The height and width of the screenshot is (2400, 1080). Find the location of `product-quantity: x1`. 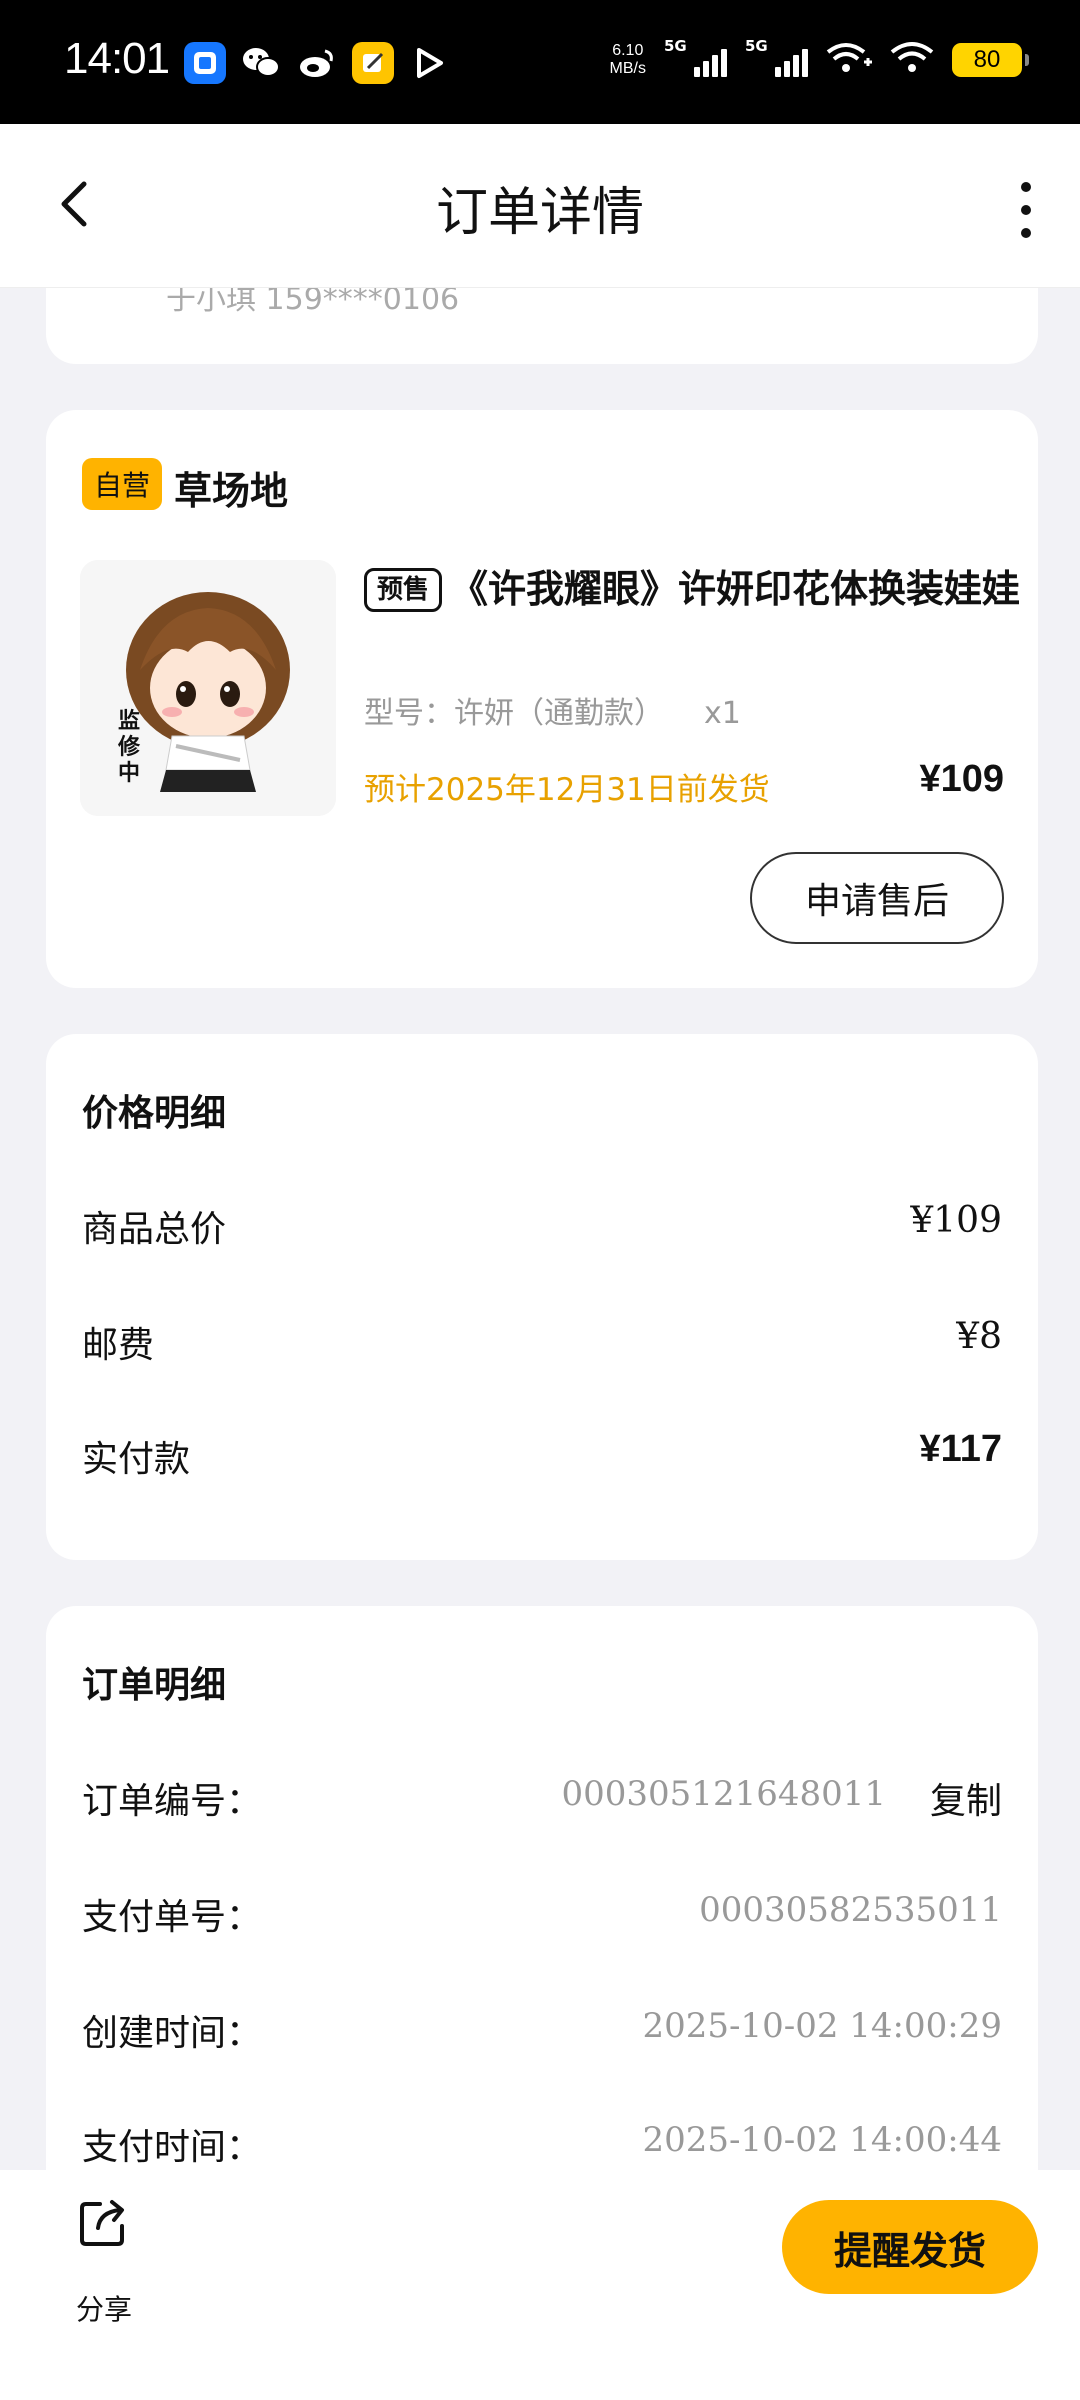

product-quantity: x1 is located at coordinates (722, 713).